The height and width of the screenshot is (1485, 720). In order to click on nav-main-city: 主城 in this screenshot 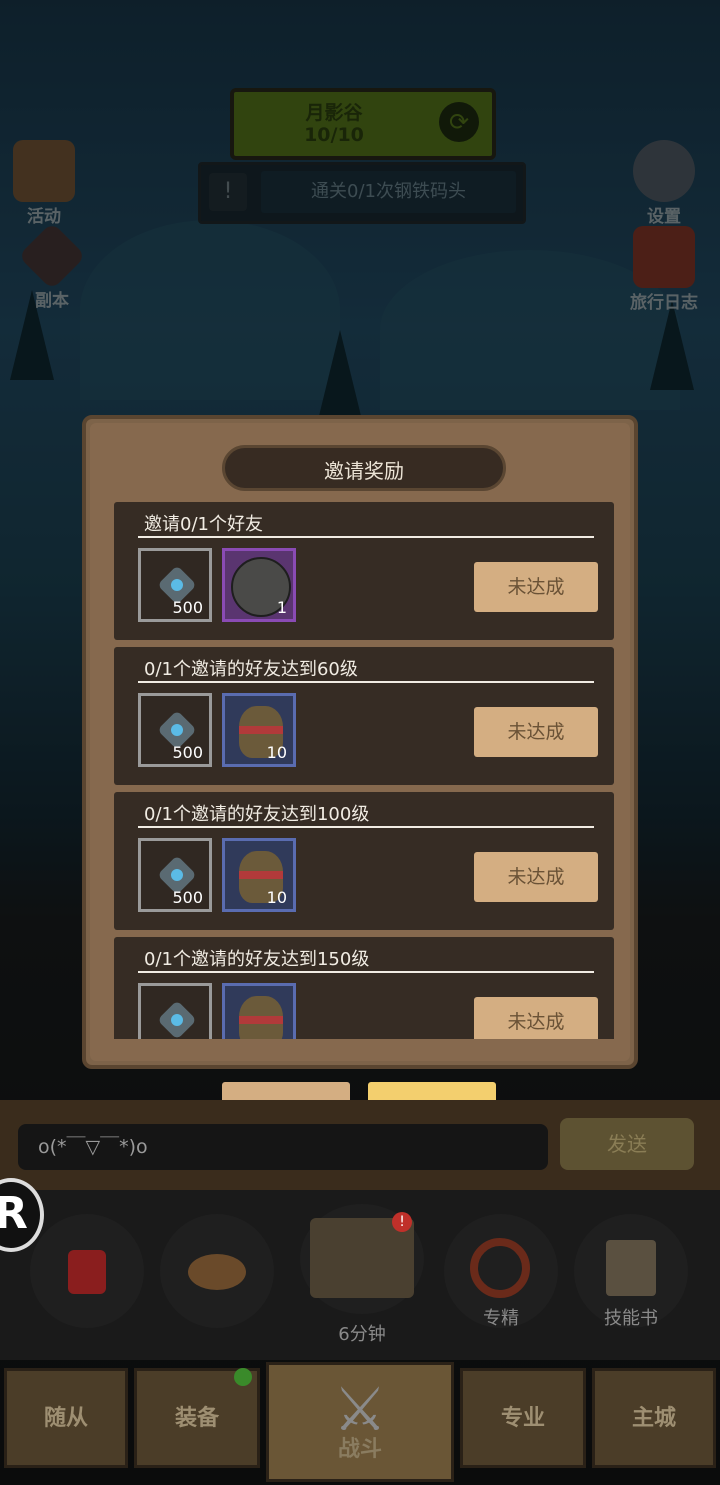, I will do `click(654, 1418)`.